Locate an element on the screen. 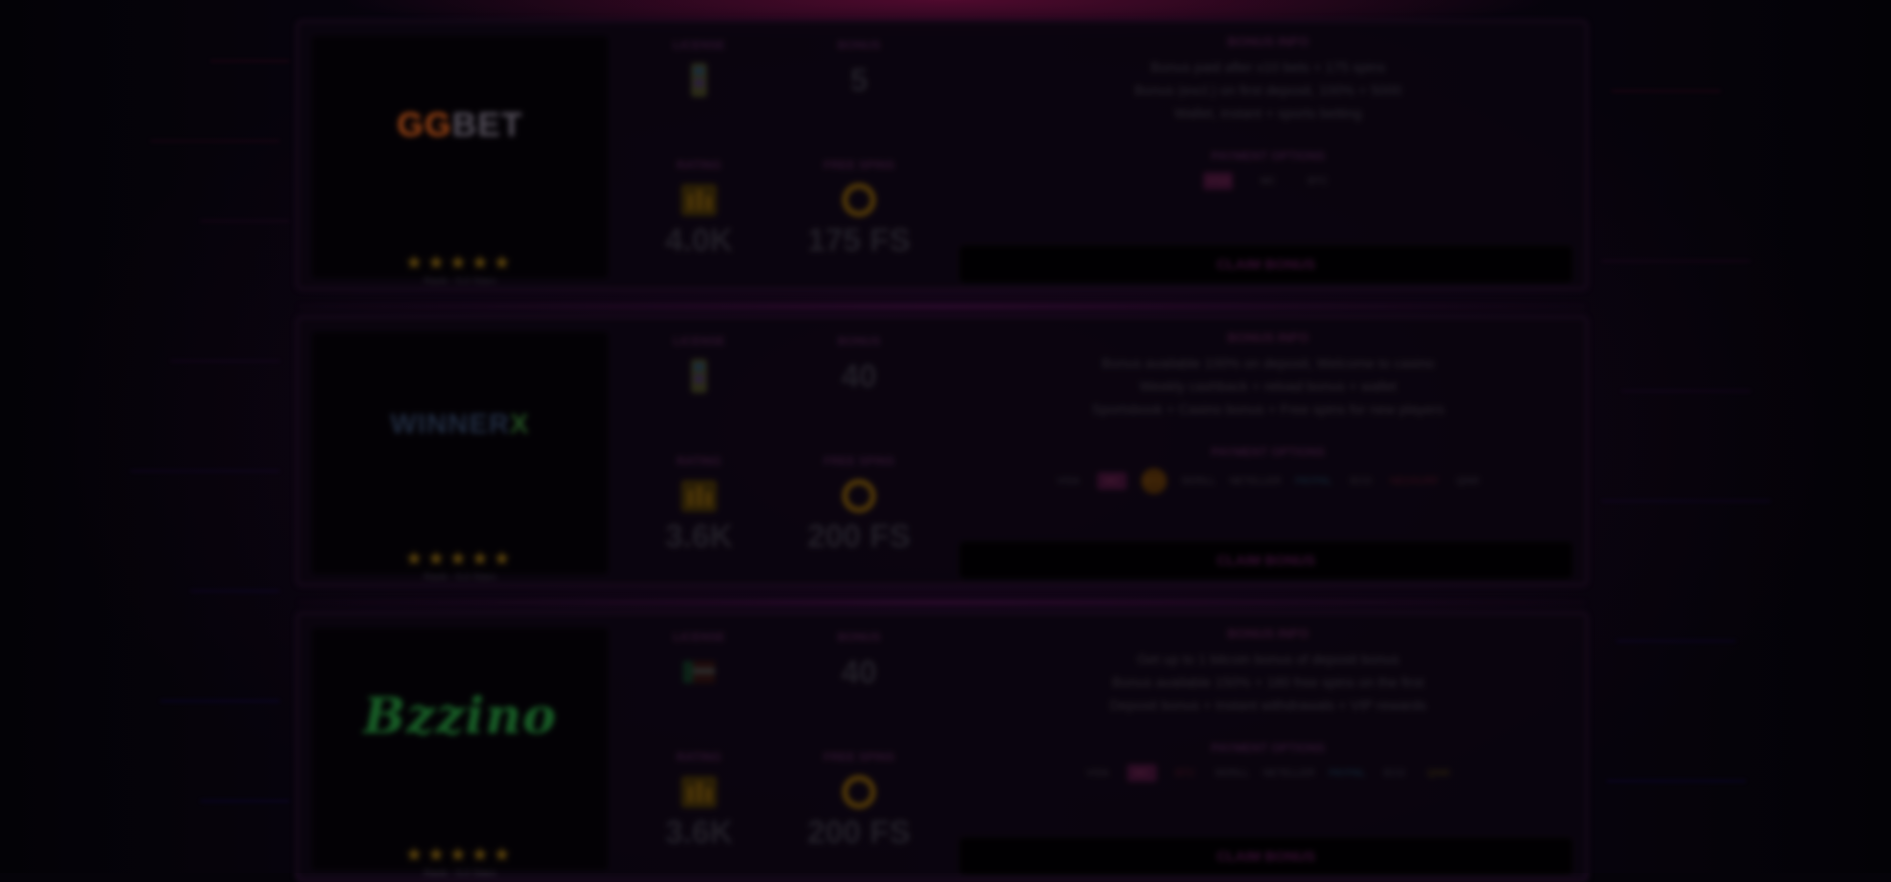 The height and width of the screenshot is (882, 1891). casino-logo: WINNERX is located at coordinates (460, 423).